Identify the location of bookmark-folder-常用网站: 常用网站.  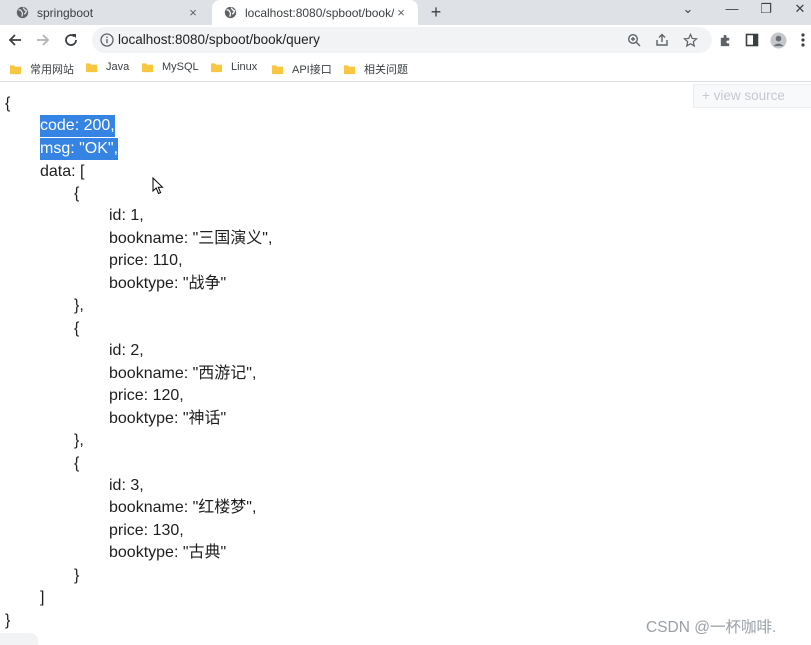
(42, 69).